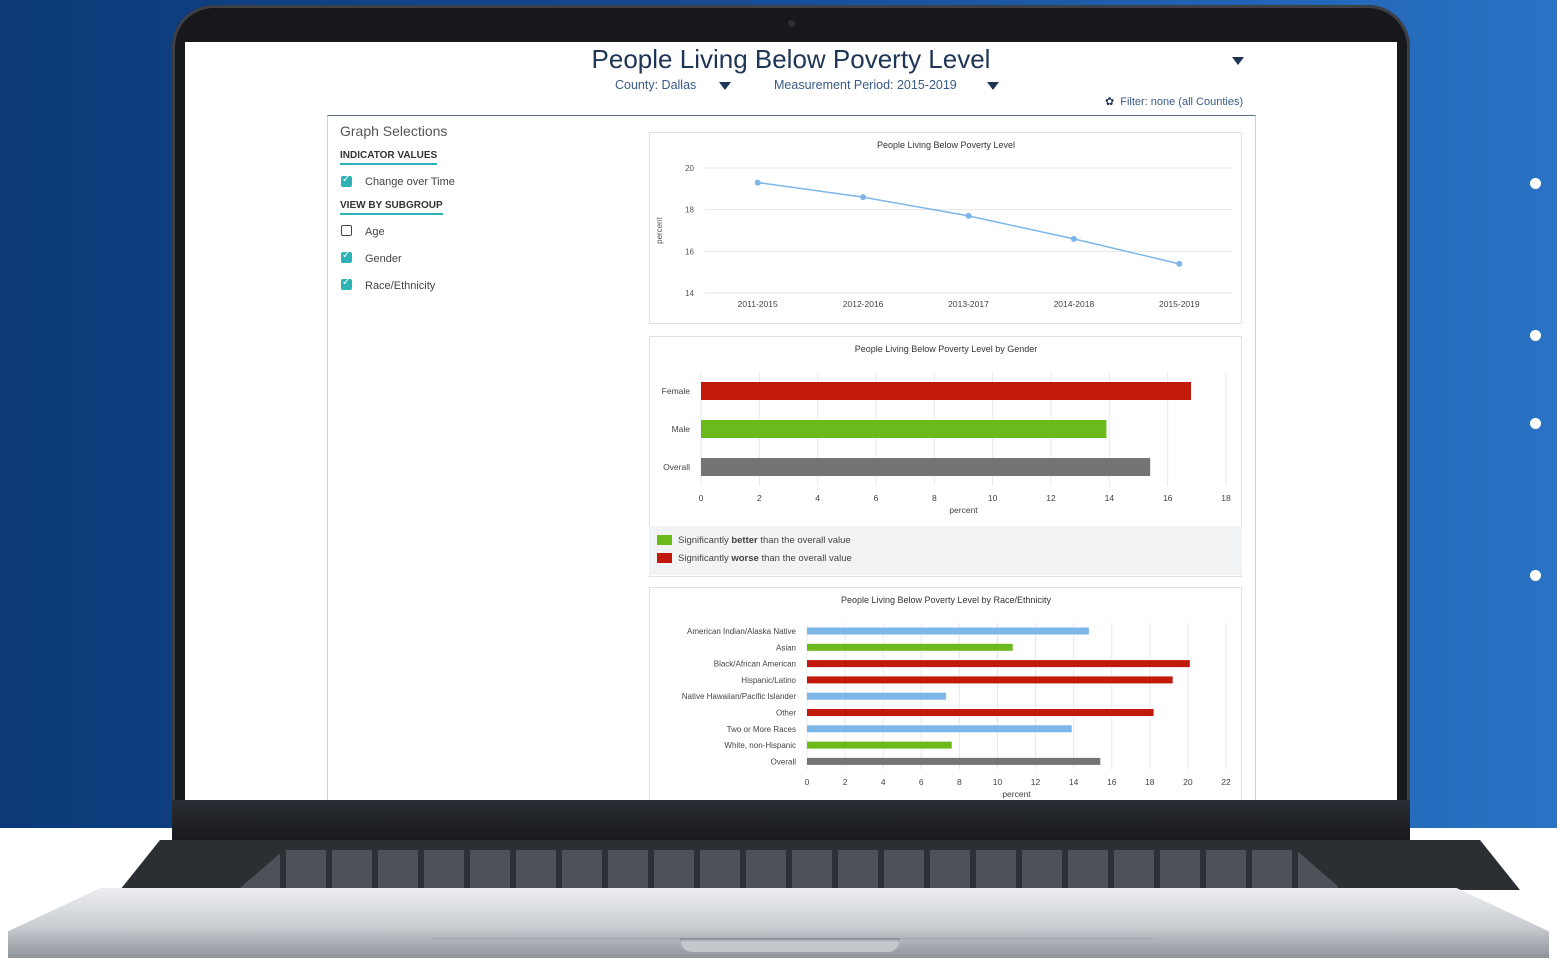 This screenshot has width=1557, height=977. I want to click on filter-control: ✿ Filter: none (all Counties), so click(1174, 101).